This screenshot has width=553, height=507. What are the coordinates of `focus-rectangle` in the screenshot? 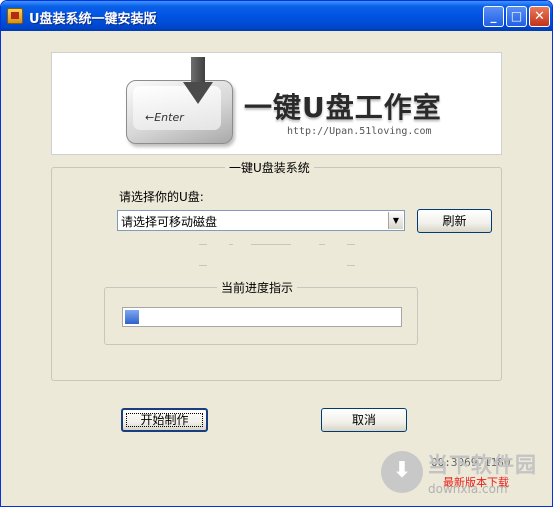 It's located at (164, 420).